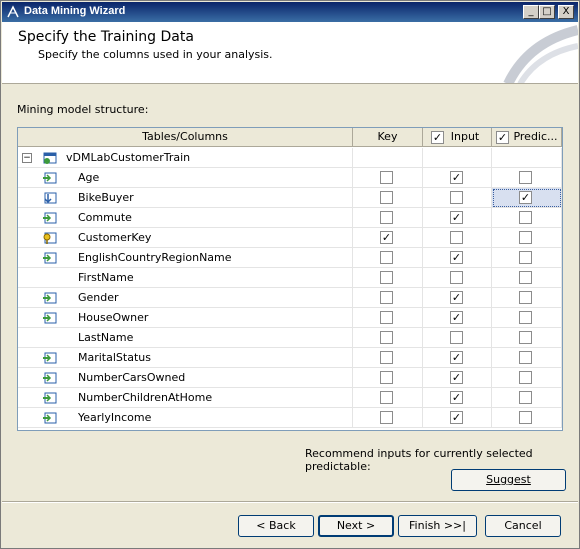  Describe the element at coordinates (290, 502) in the screenshot. I see `footer-separator` at that location.